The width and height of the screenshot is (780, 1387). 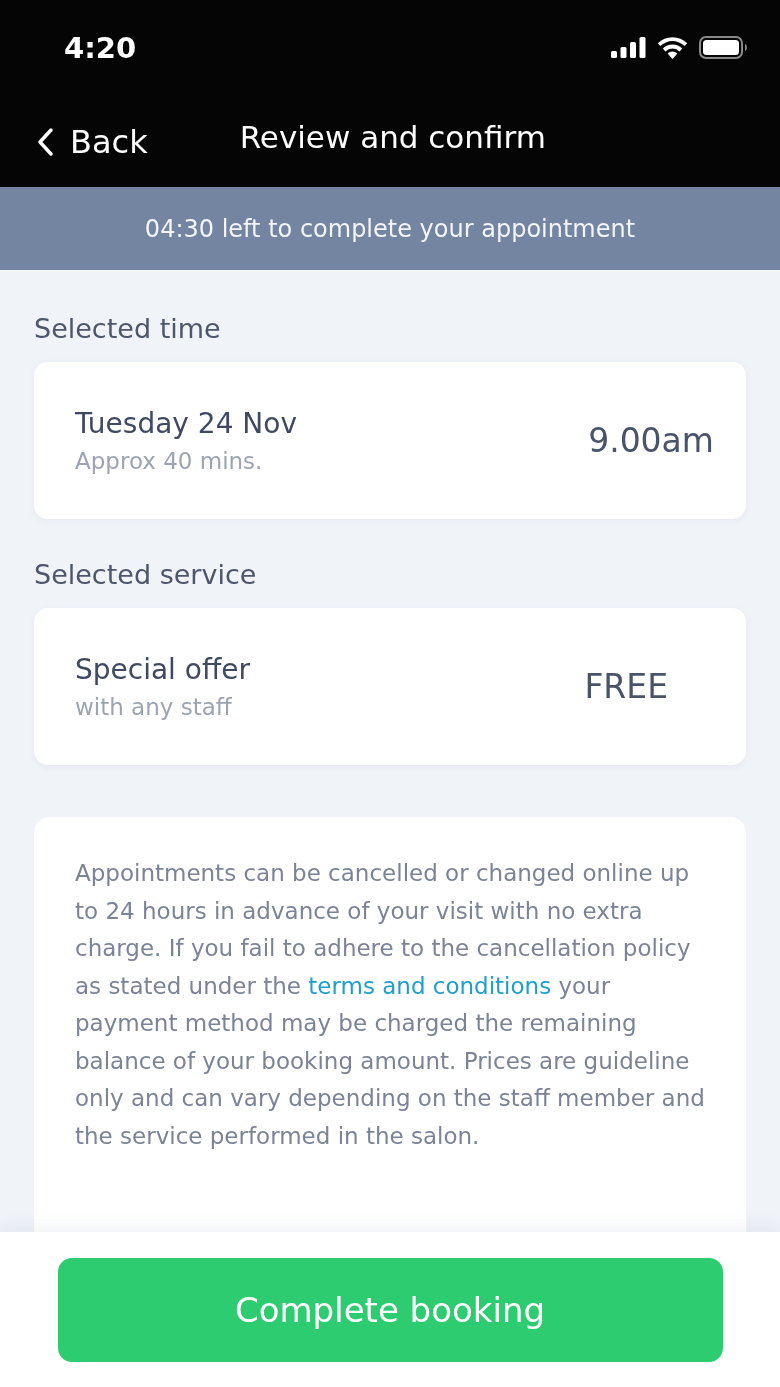 What do you see at coordinates (100, 47) in the screenshot?
I see `status-time: 4:20` at bounding box center [100, 47].